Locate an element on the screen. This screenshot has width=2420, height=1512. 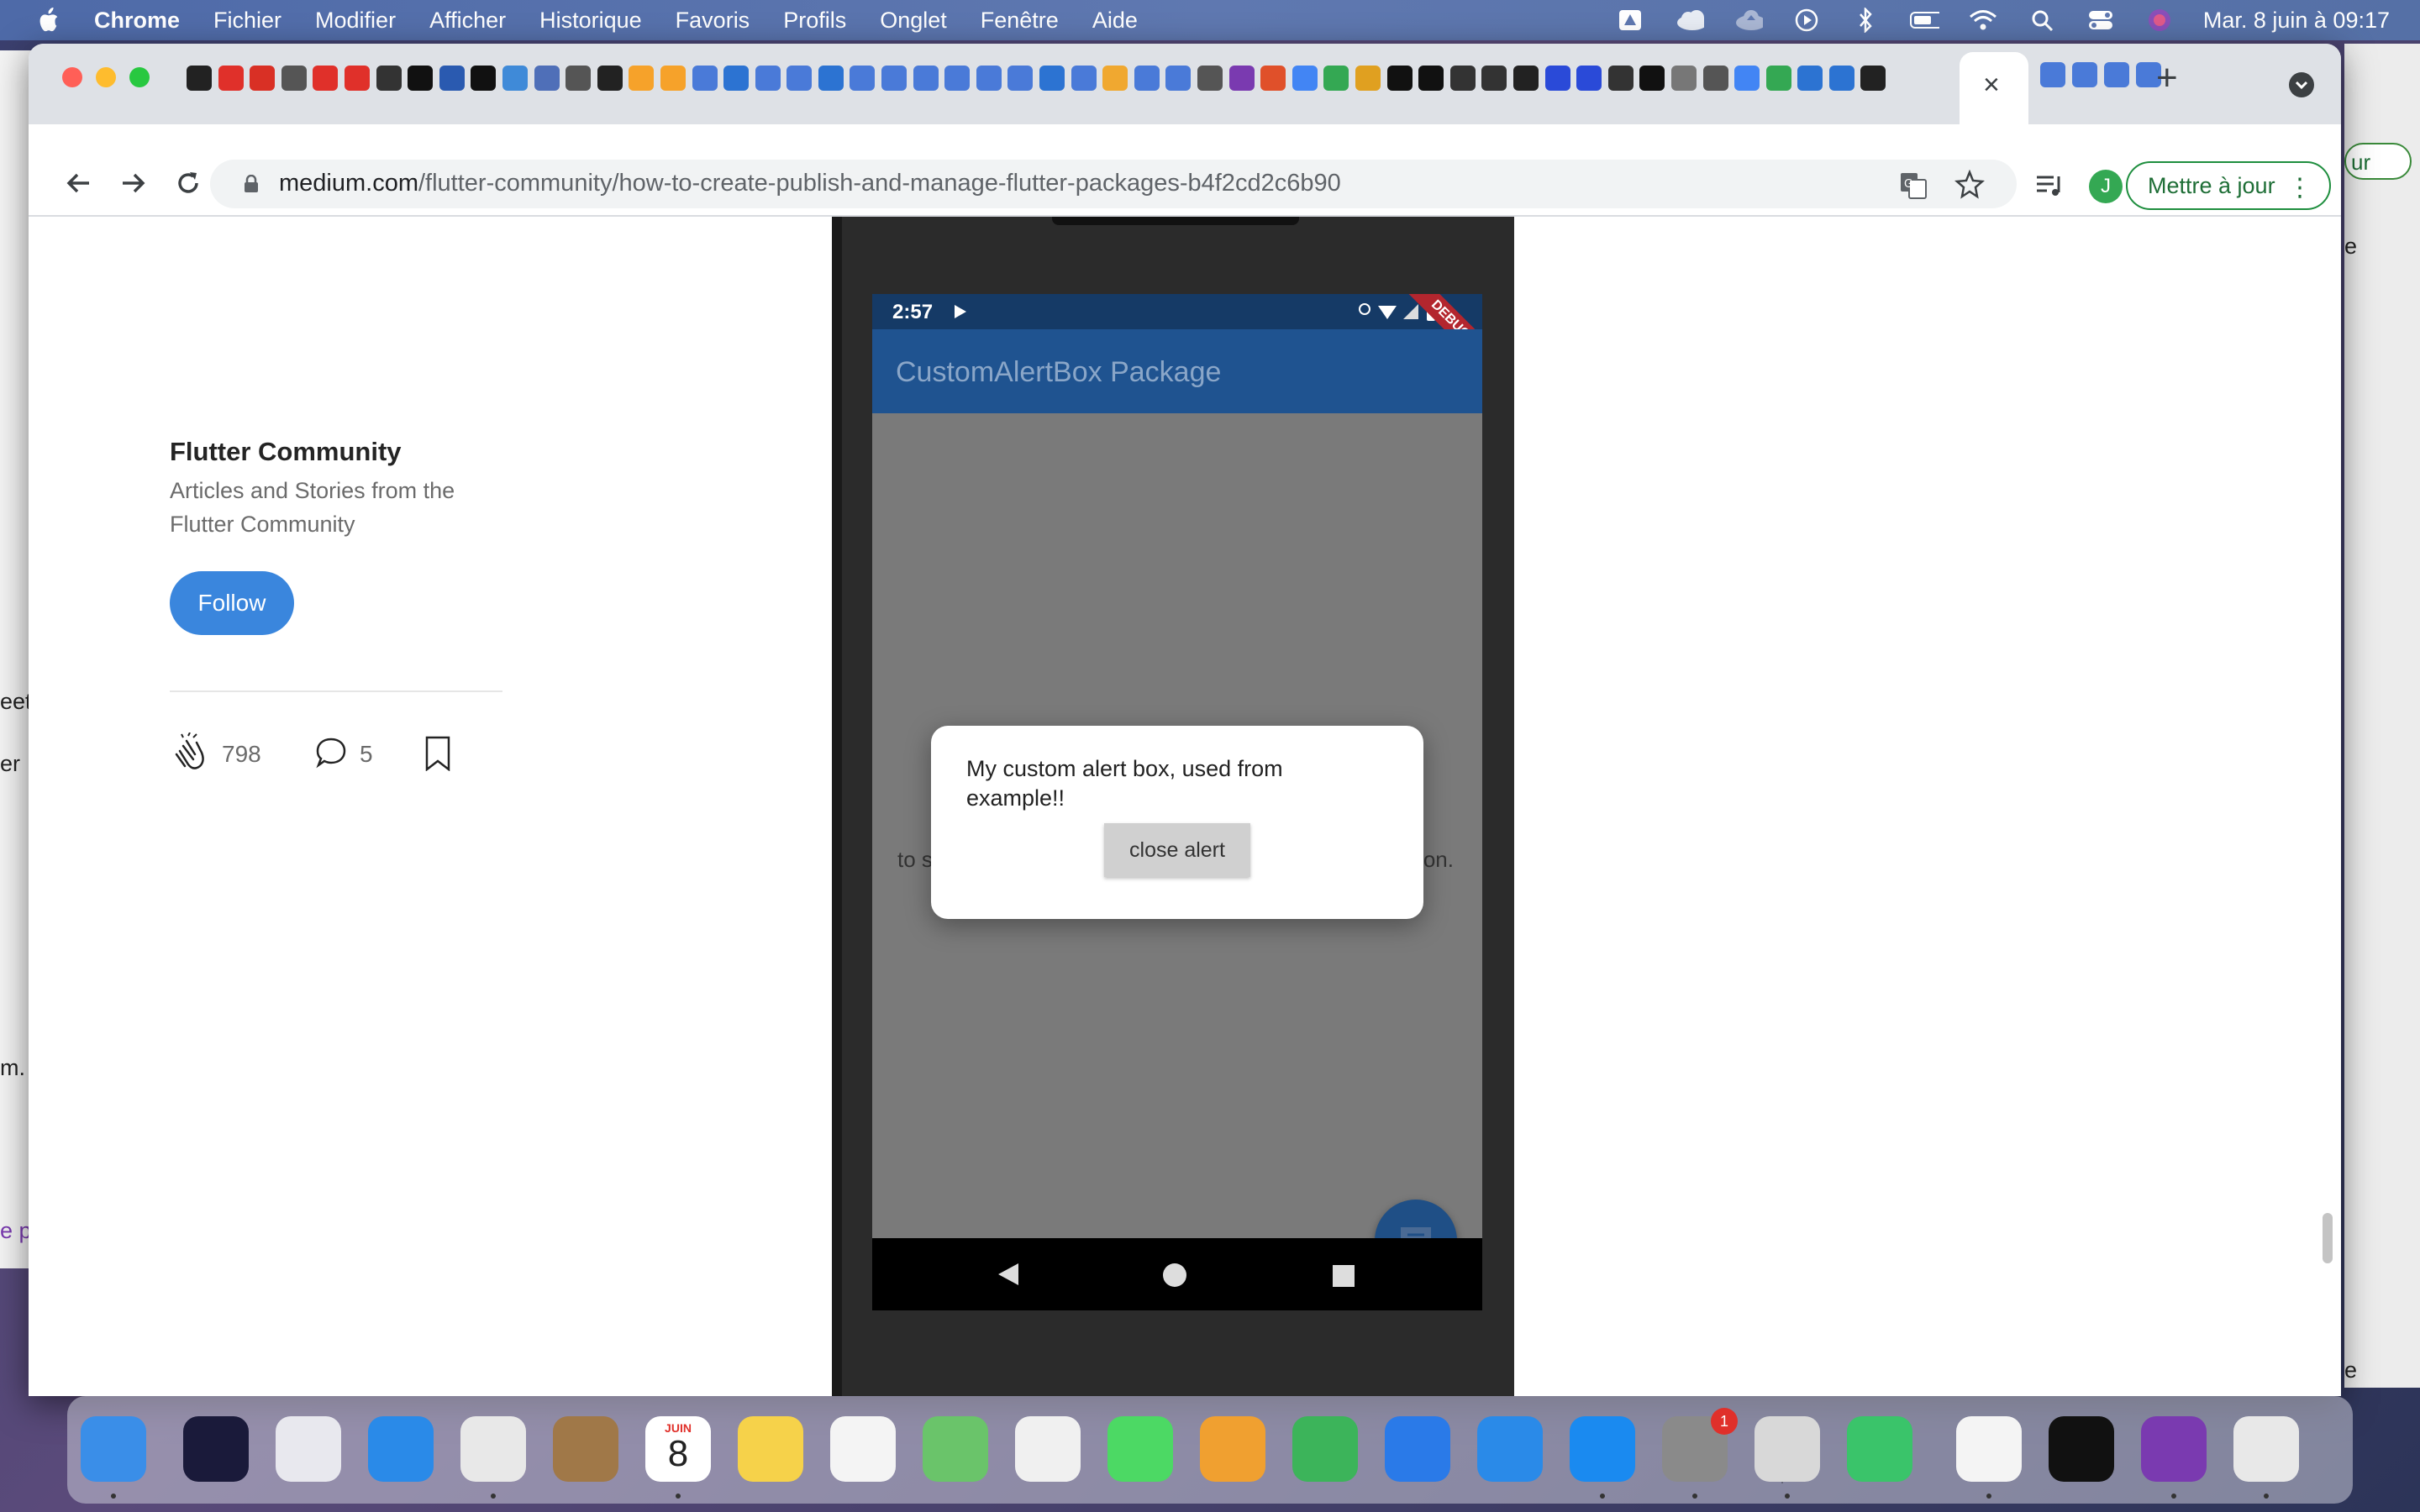
apple-menu-icon is located at coordinates (47, 20).